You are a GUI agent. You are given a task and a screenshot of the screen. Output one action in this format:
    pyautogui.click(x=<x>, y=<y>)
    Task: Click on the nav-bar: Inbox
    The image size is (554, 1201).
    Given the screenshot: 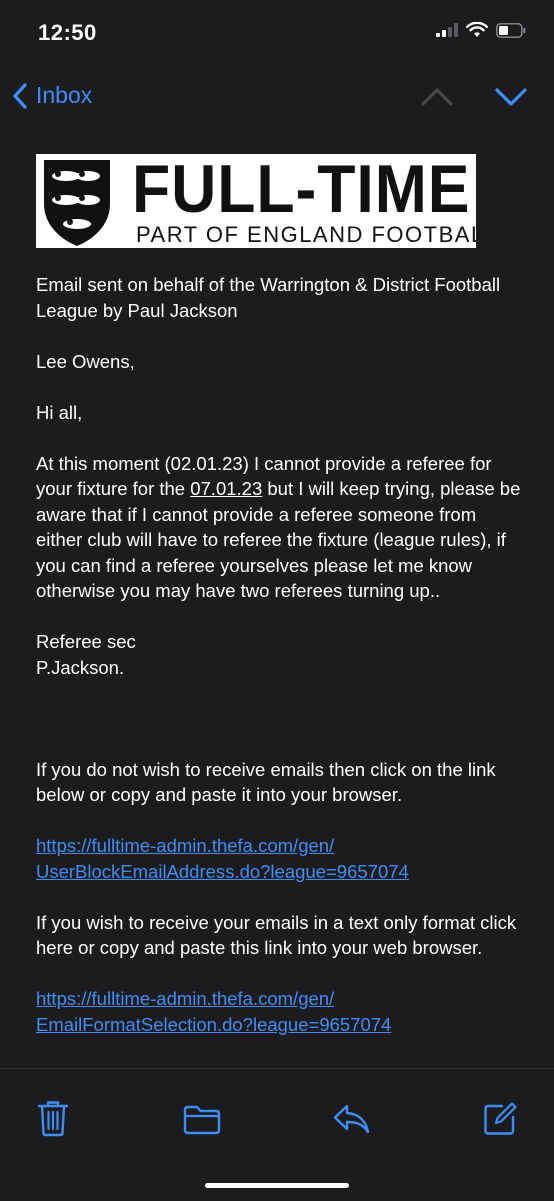 What is the action you would take?
    pyautogui.click(x=277, y=99)
    